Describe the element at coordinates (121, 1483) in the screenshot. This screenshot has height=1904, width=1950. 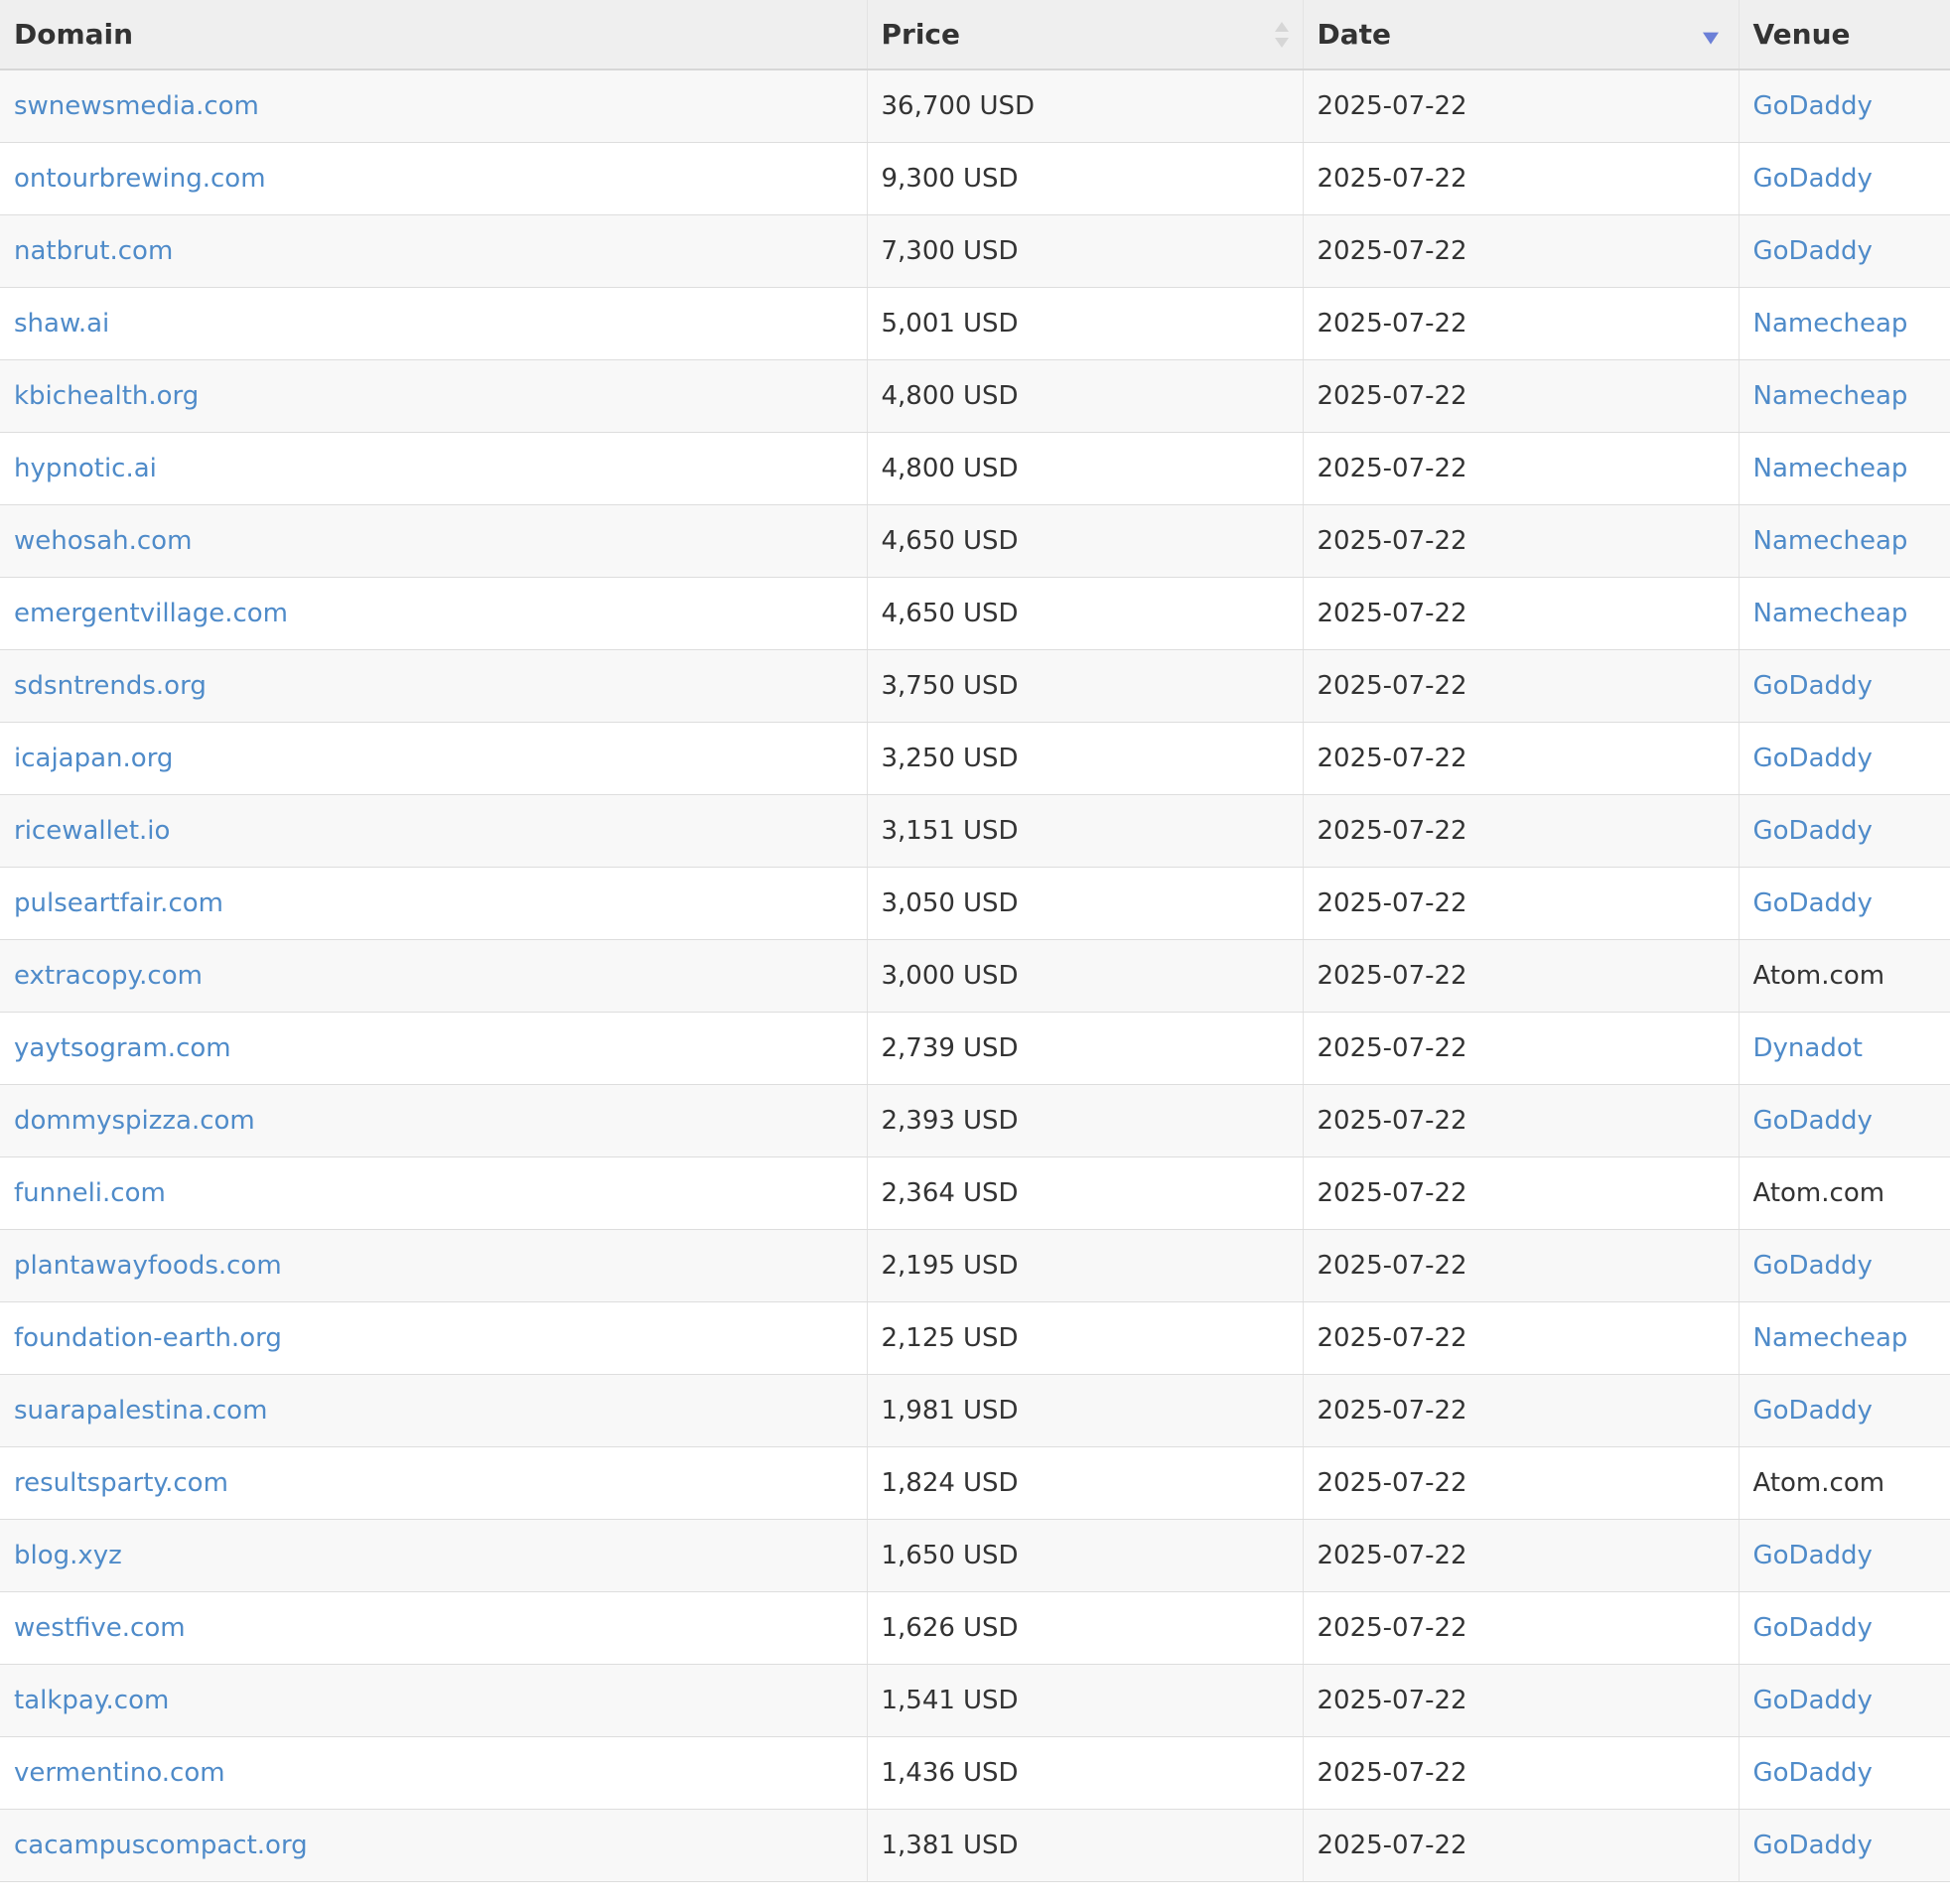
I see `domain-link: resultsparty.com` at that location.